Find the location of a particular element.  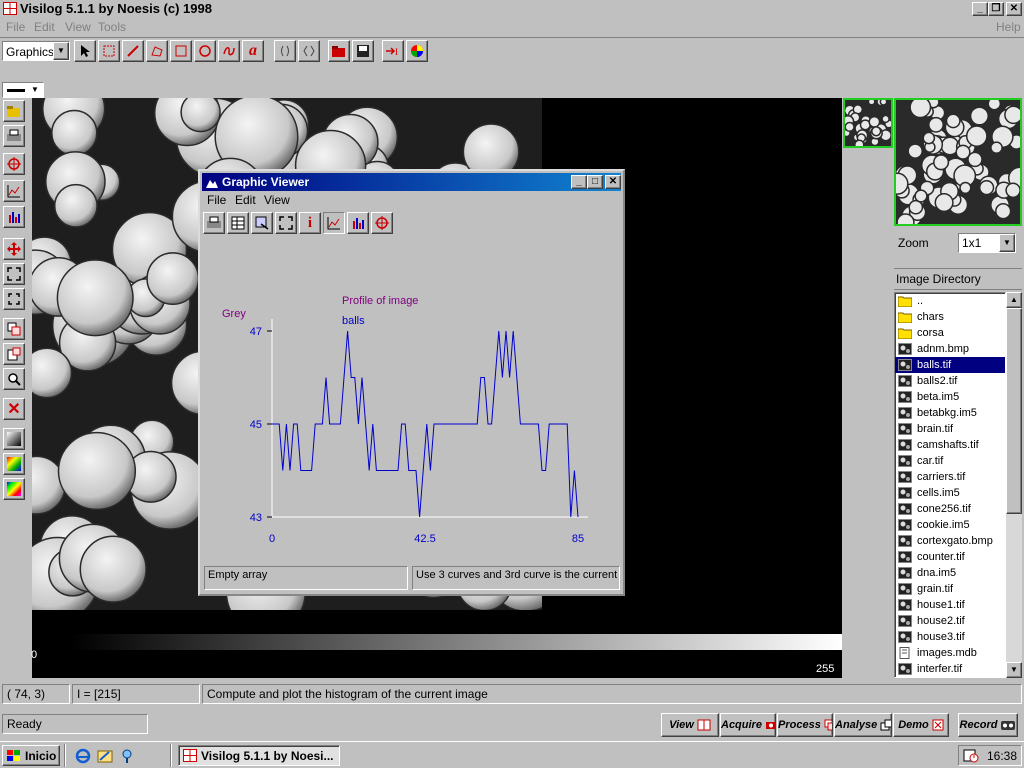

directory-item: house2.tif is located at coordinates (950, 621).